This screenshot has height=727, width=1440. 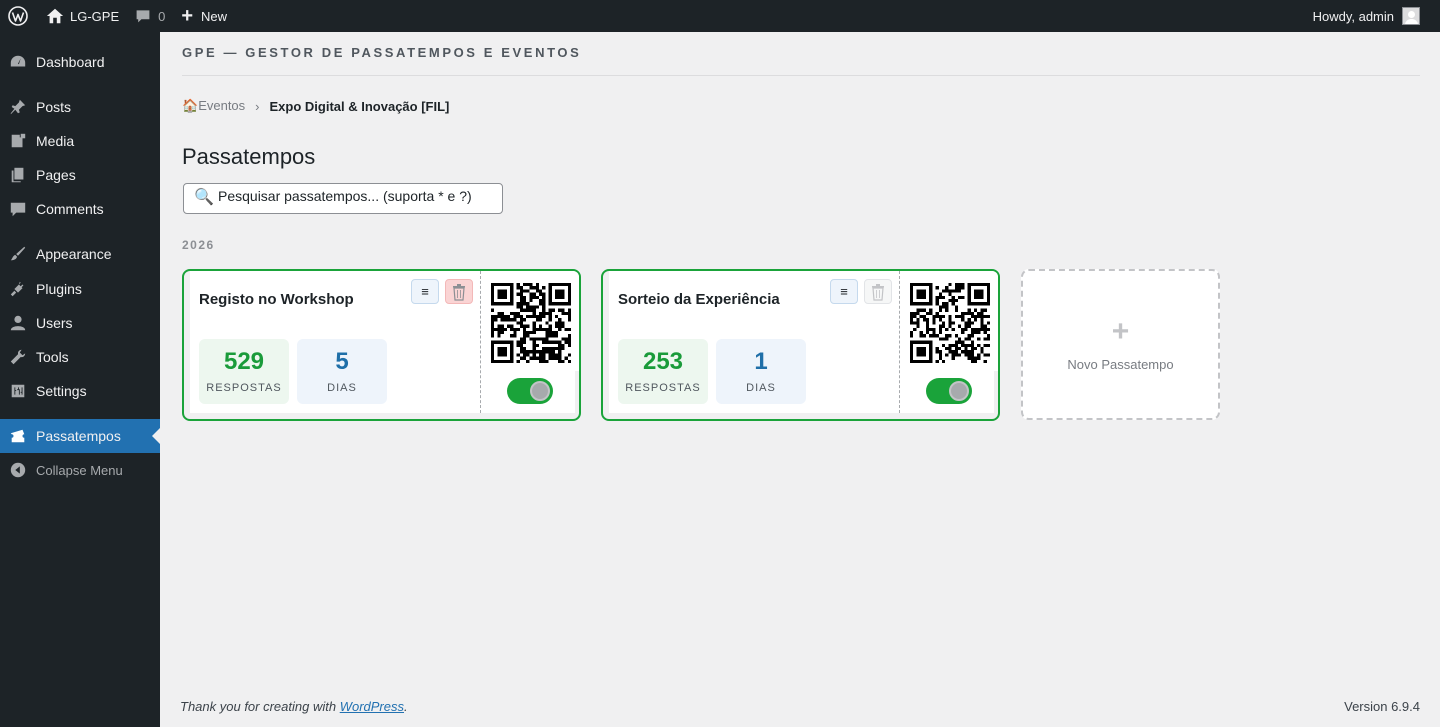 What do you see at coordinates (18, 253) in the screenshot?
I see `brush-icon` at bounding box center [18, 253].